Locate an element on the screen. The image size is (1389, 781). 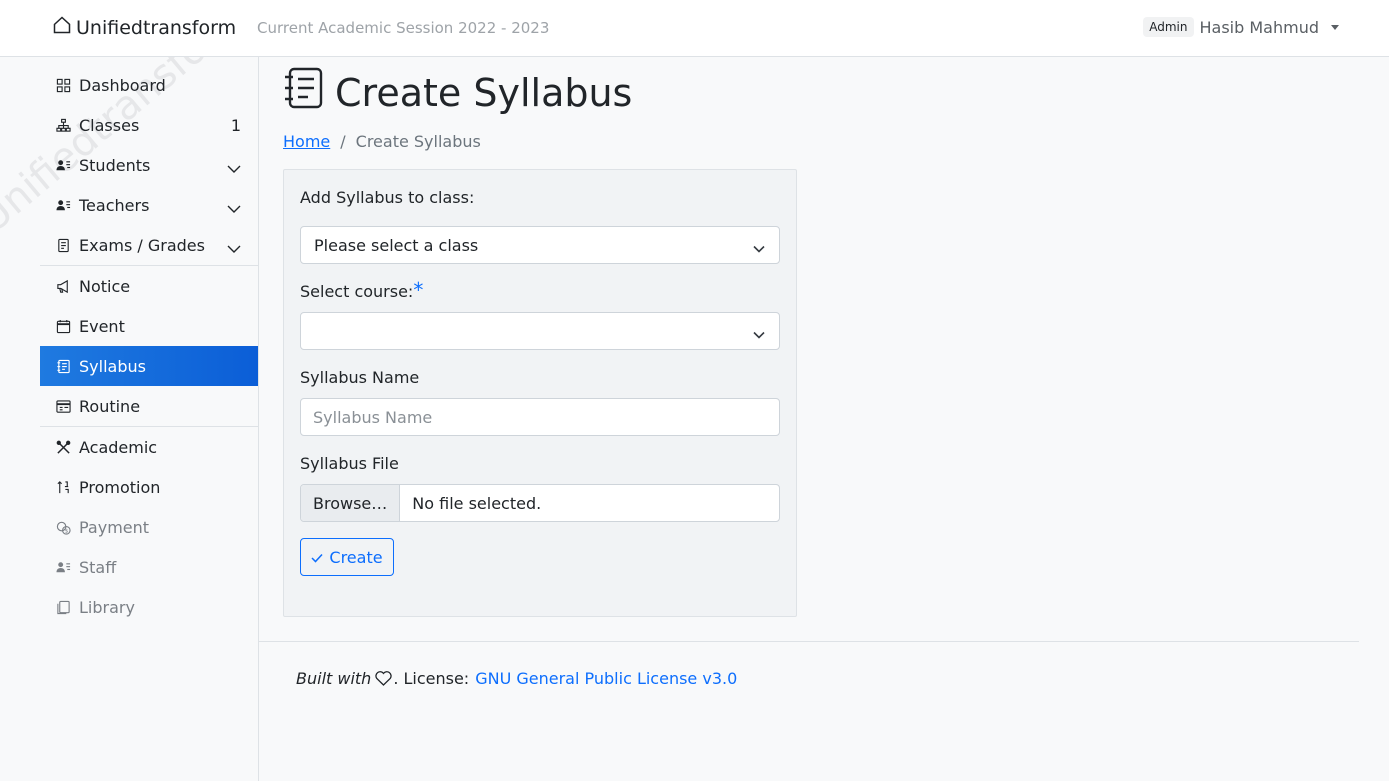
brand-name: Unifiedtransform is located at coordinates (156, 27).